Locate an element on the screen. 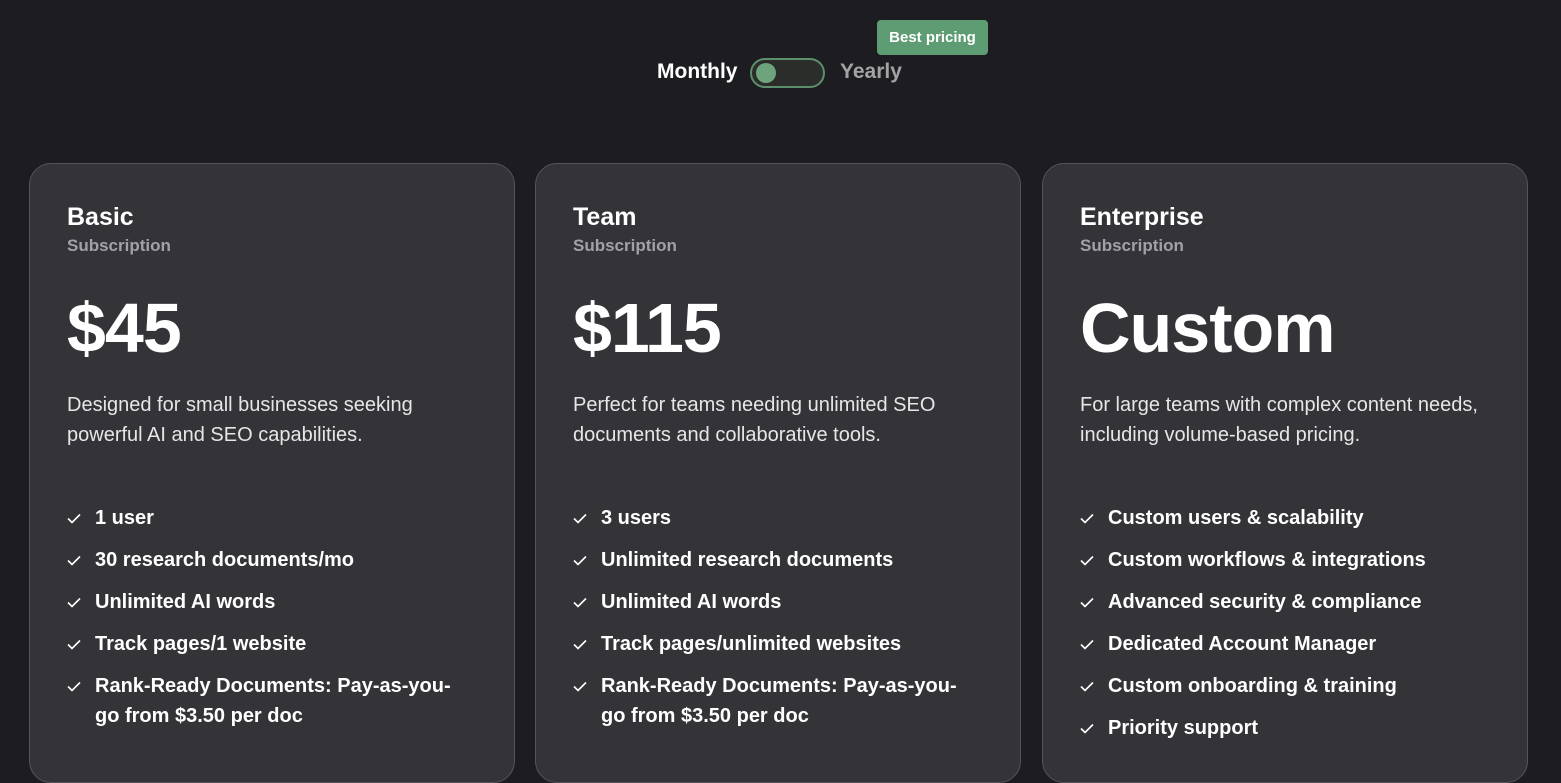 This screenshot has width=1561, height=783. feature-item: 1 user is located at coordinates (275, 518).